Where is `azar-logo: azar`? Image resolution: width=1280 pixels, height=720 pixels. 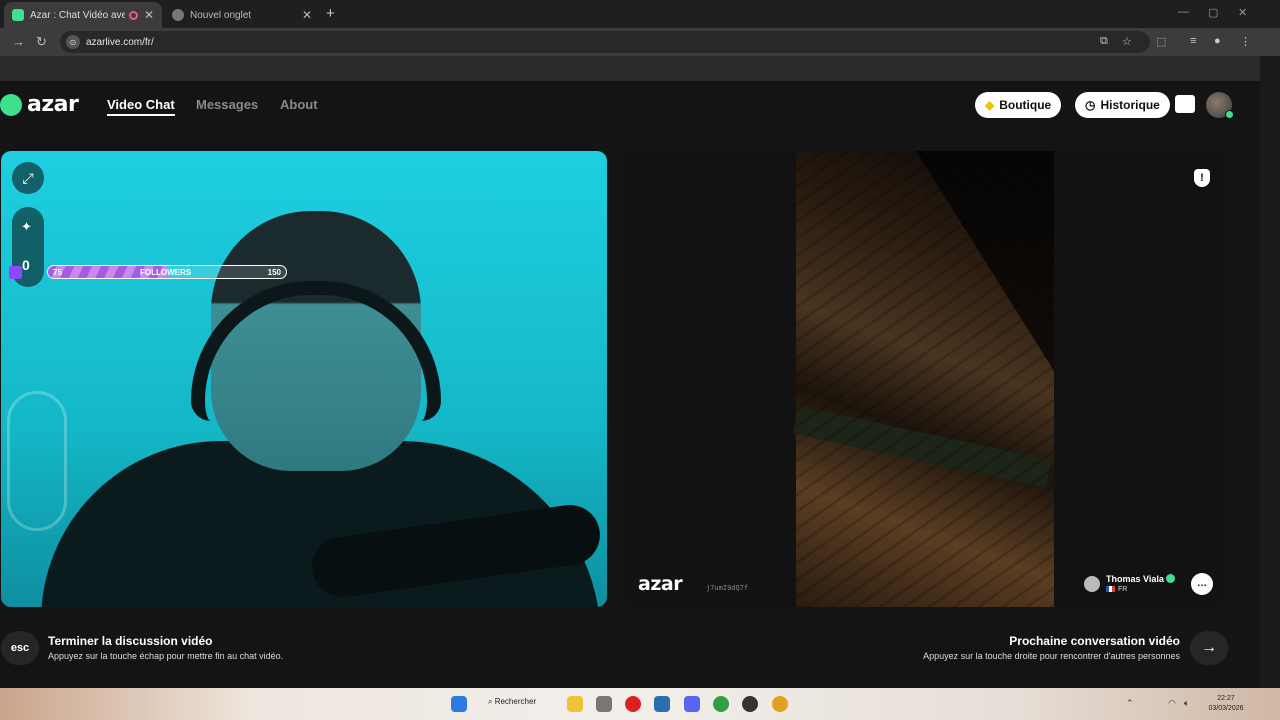
azar-logo: azar is located at coordinates (39, 104).